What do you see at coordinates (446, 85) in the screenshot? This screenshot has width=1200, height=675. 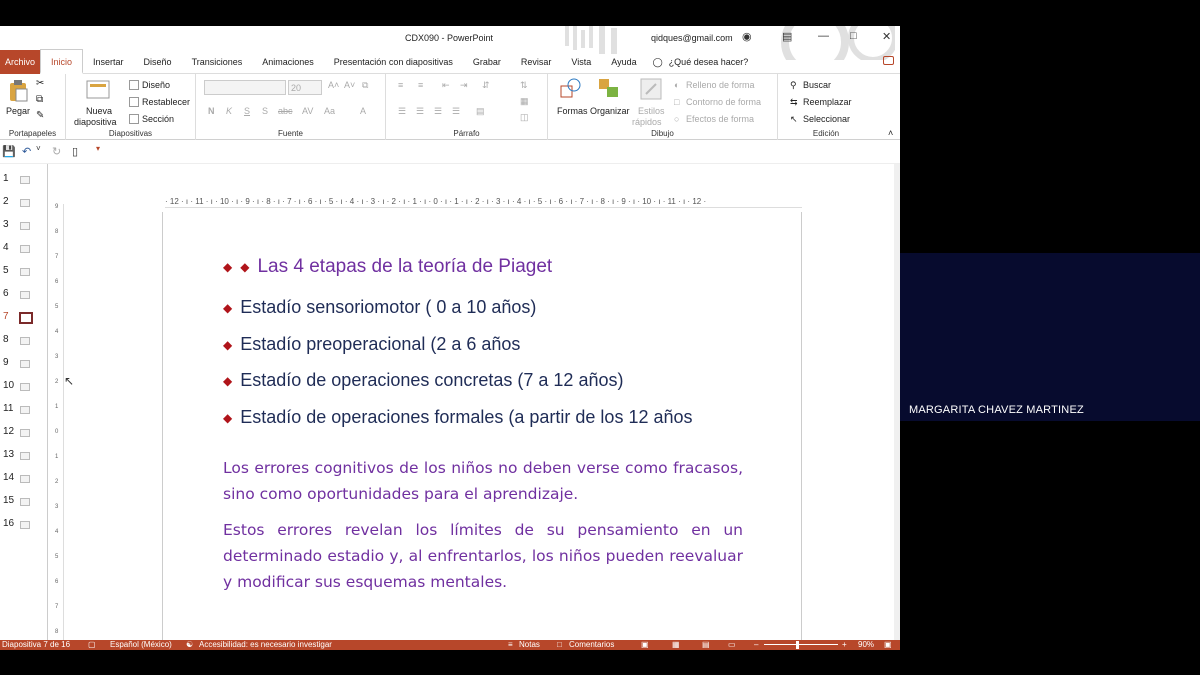 I see `decrease-indent-icon: ⇤` at bounding box center [446, 85].